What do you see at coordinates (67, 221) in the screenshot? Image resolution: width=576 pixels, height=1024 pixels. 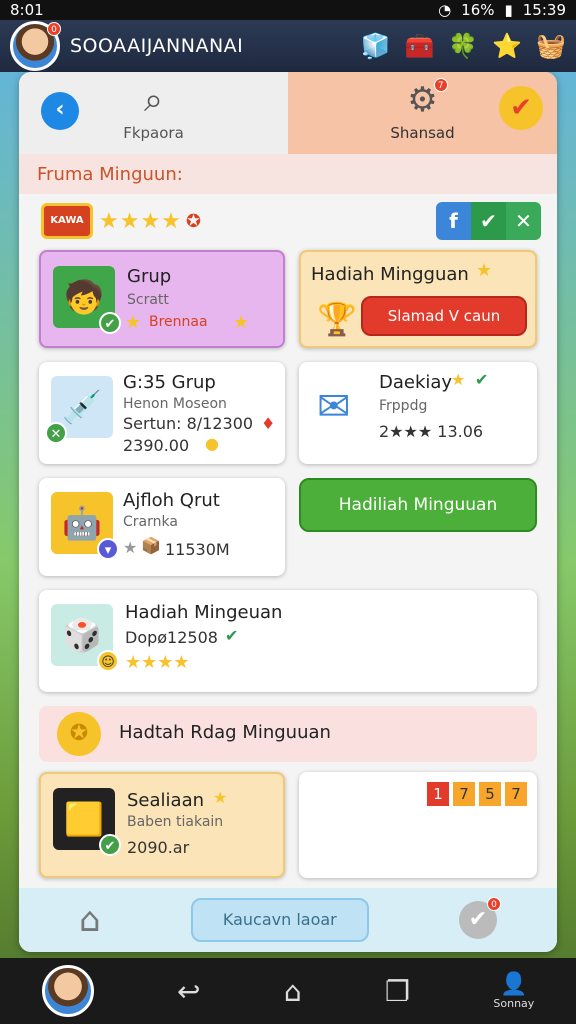 I see `logo: KAWA` at bounding box center [67, 221].